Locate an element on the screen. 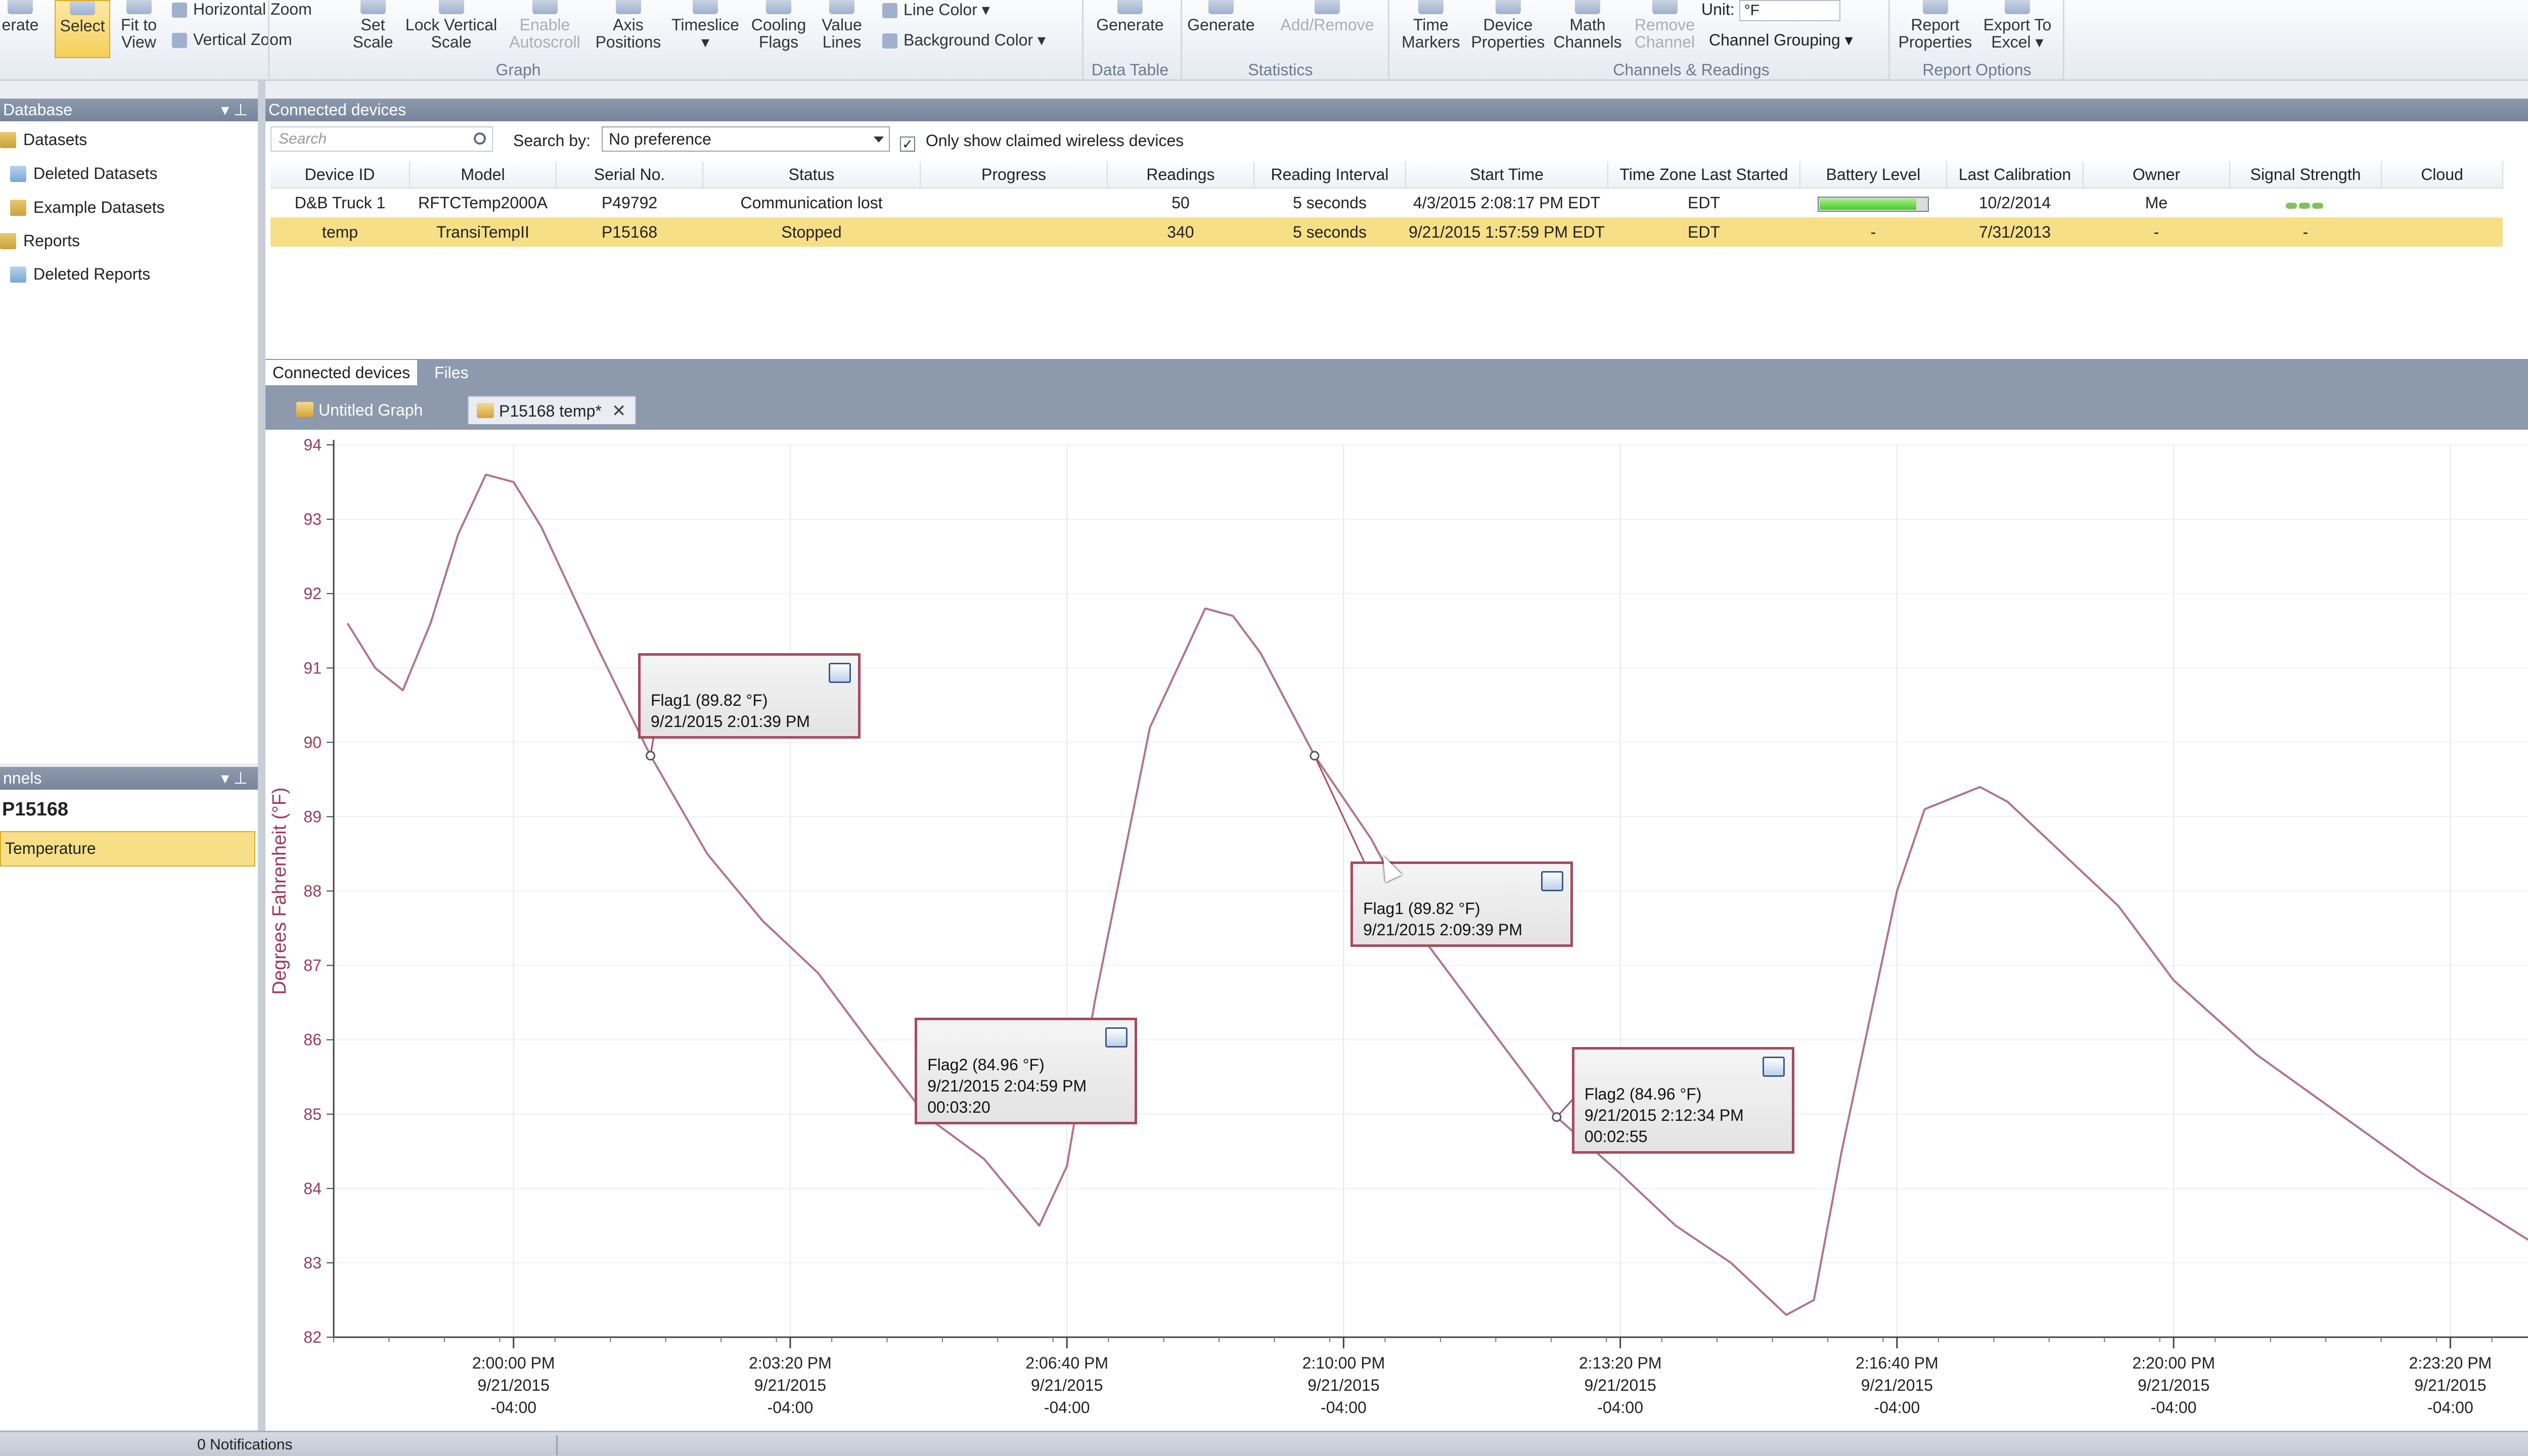 The height and width of the screenshot is (1456, 2528). column-header: Time Zone Last Started is located at coordinates (1704, 175).